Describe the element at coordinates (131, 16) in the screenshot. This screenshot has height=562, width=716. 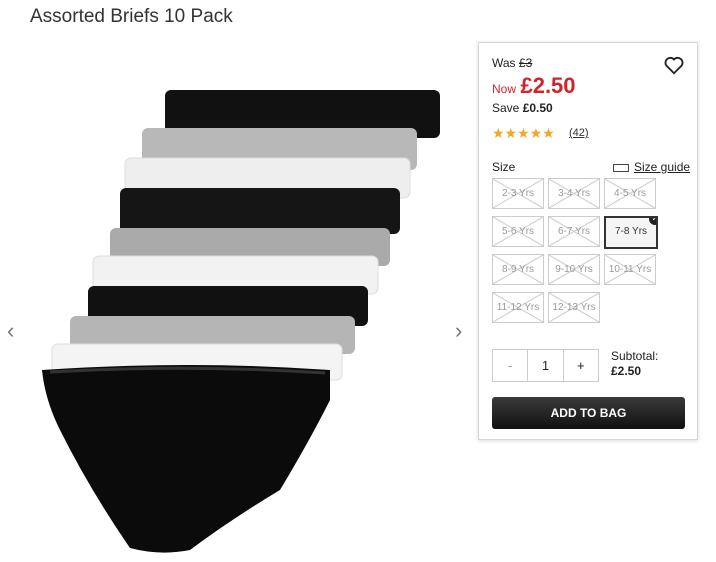
I see `product-title: Assorted Briefs 10 Pack` at that location.